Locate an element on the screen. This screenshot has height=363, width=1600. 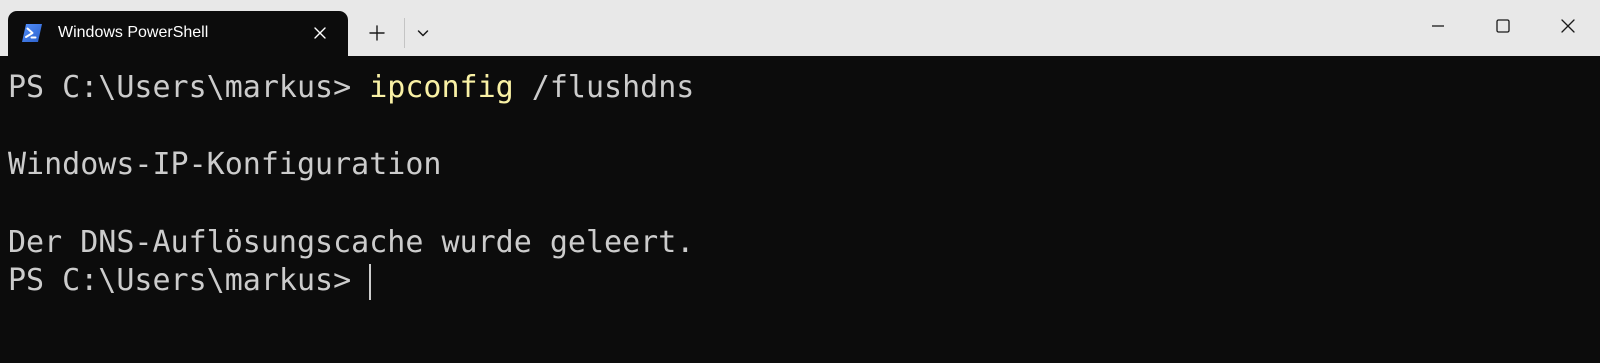
minimize-button is located at coordinates (1438, 26).